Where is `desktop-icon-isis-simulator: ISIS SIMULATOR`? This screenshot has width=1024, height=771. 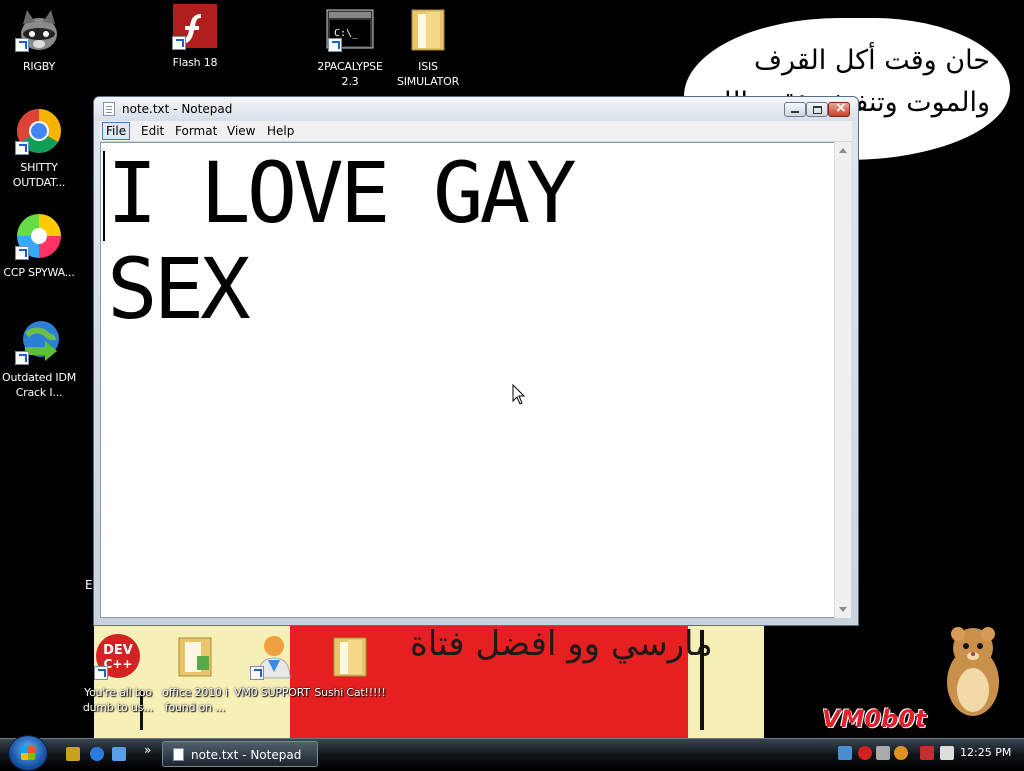 desktop-icon-isis-simulator: ISIS SIMULATOR is located at coordinates (428, 47).